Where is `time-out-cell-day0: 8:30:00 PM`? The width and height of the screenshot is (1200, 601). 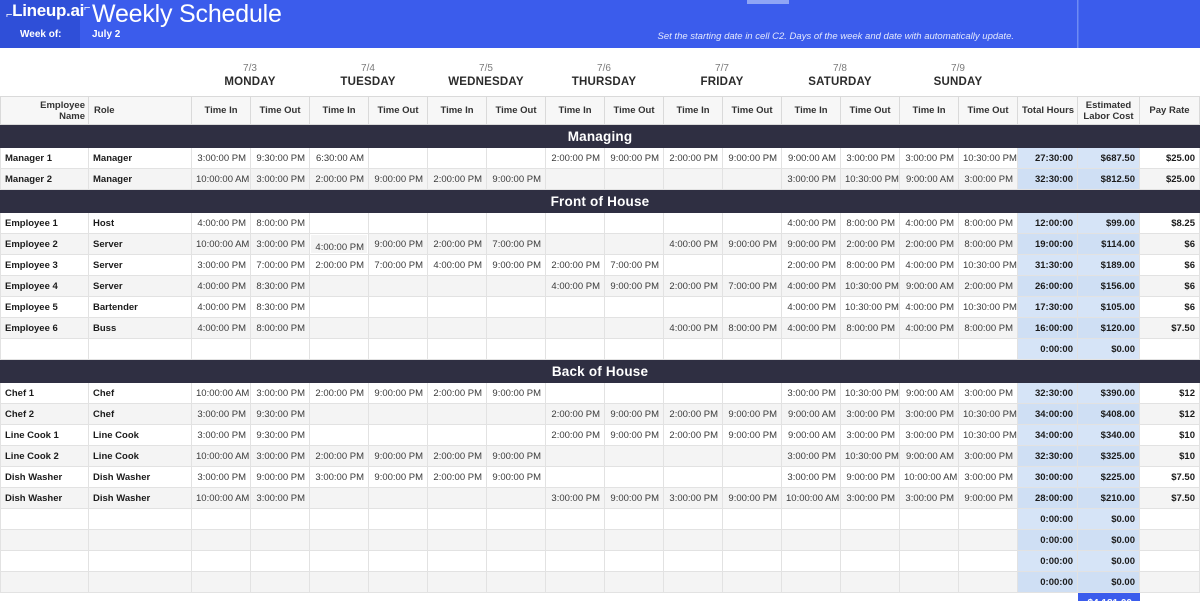 time-out-cell-day0: 8:30:00 PM is located at coordinates (280, 286).